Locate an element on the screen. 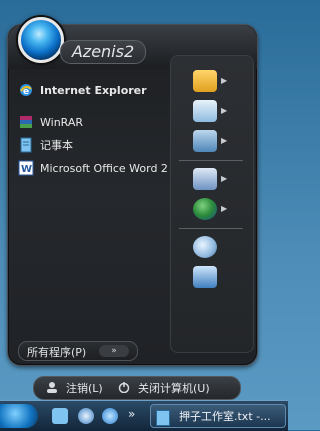  notepad-task-icon is located at coordinates (163, 418).